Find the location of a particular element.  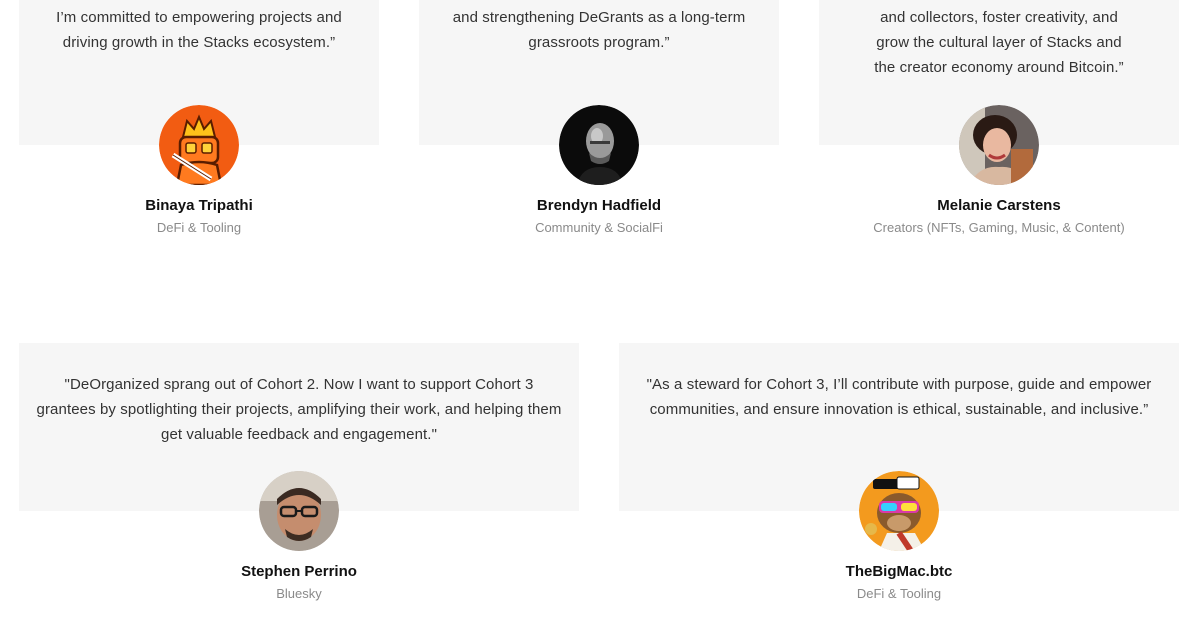

steward-role: Community & SocialFi is located at coordinates (599, 227).